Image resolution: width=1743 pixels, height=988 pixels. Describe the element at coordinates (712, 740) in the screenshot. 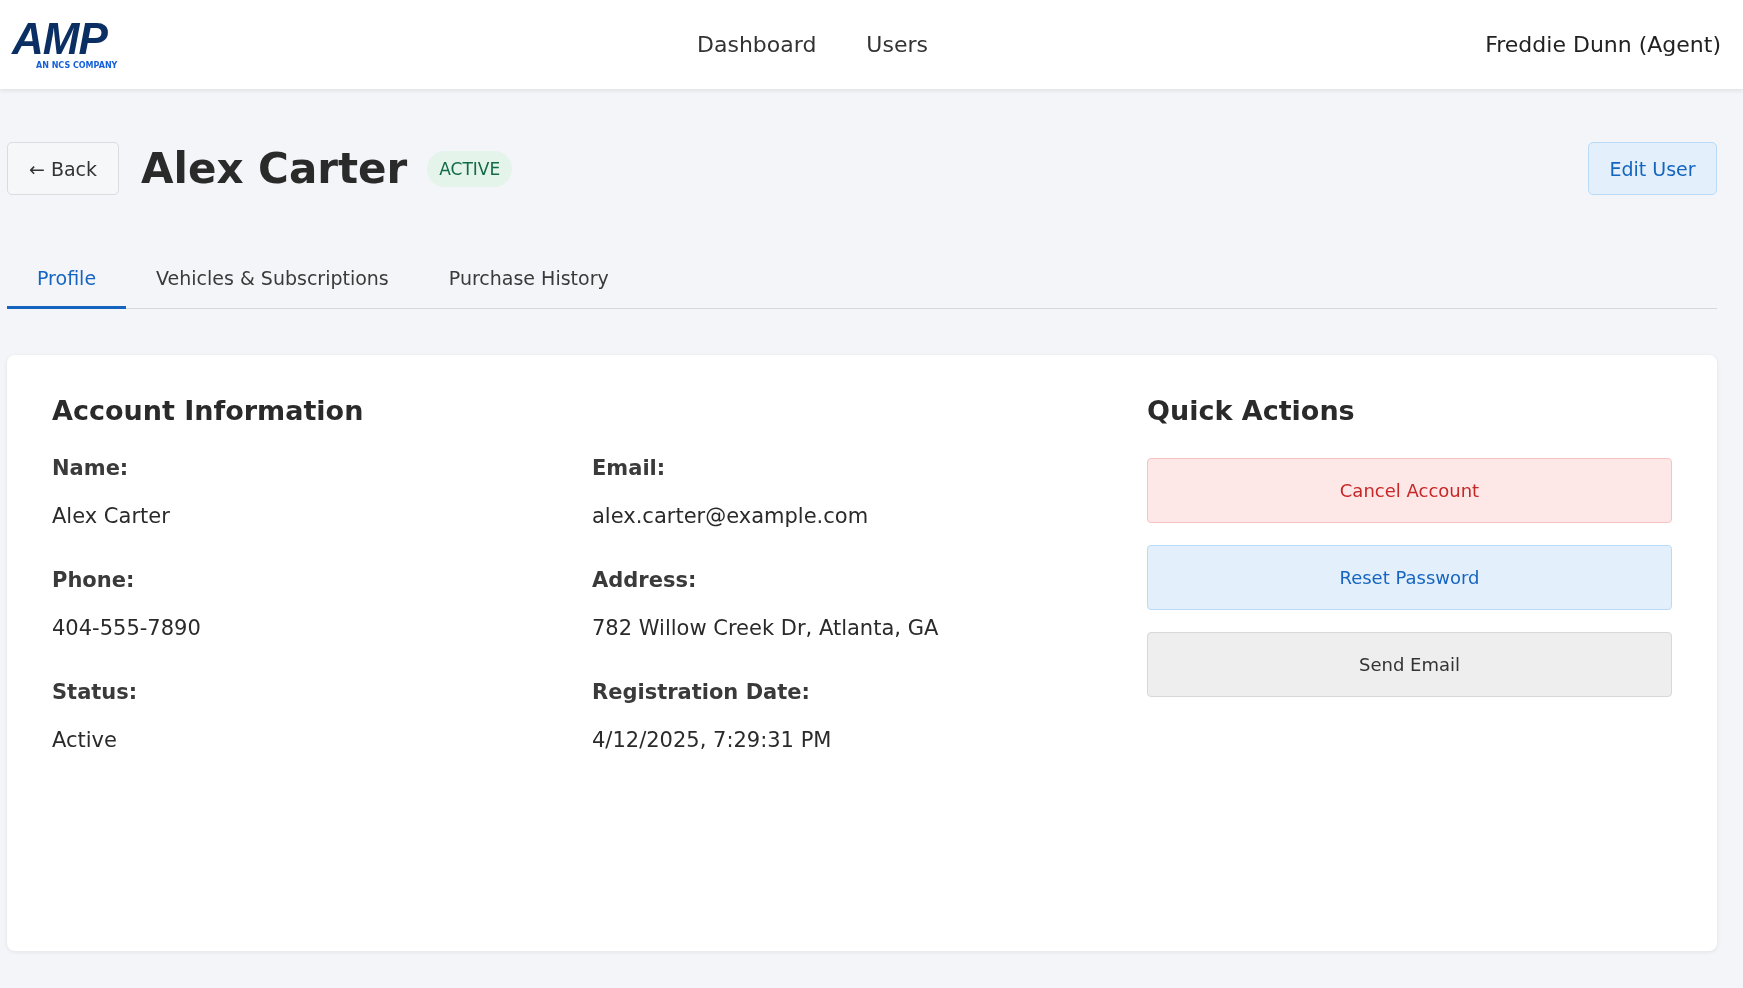

I see `field-value: 4/12/2025, 7:29:31 PM` at that location.